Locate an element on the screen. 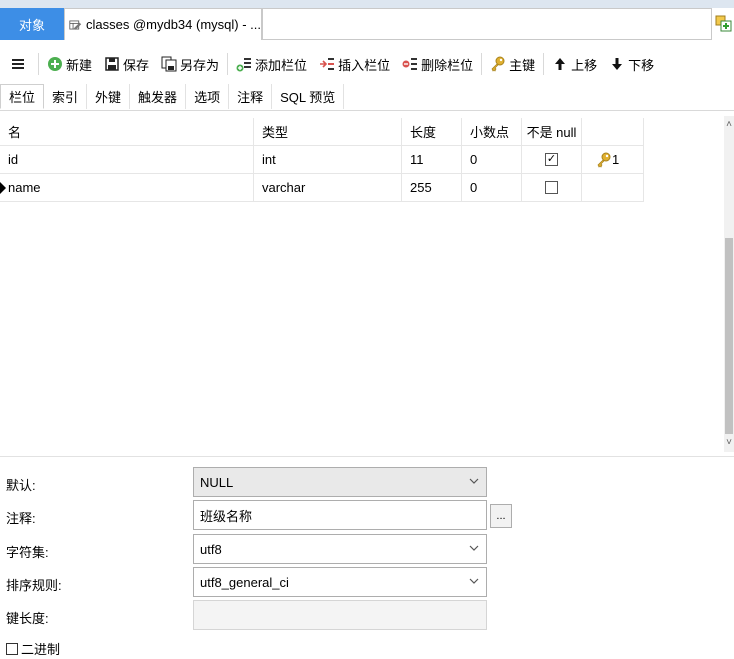 The image size is (734, 659). tab-objects-label: 对象 is located at coordinates (31, 25).